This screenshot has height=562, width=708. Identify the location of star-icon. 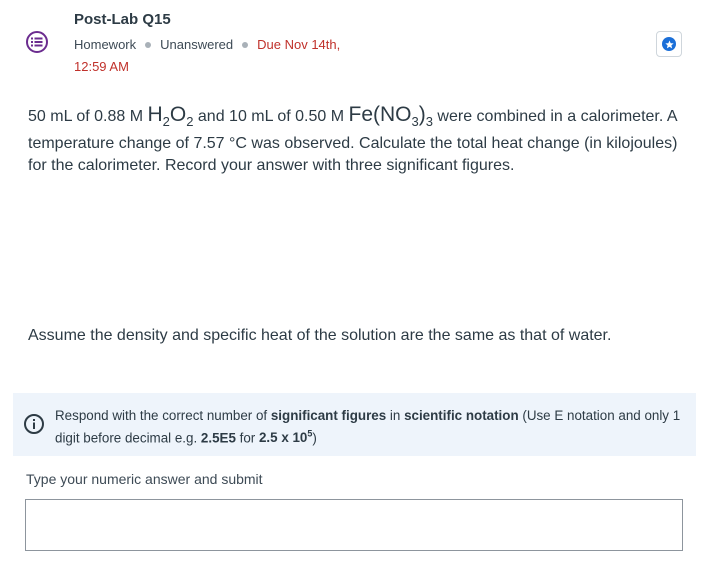
(669, 44).